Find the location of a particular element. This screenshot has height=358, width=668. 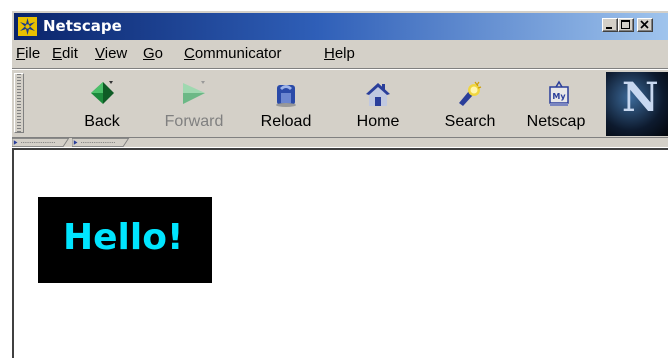

menu-help: Help is located at coordinates (339, 54).